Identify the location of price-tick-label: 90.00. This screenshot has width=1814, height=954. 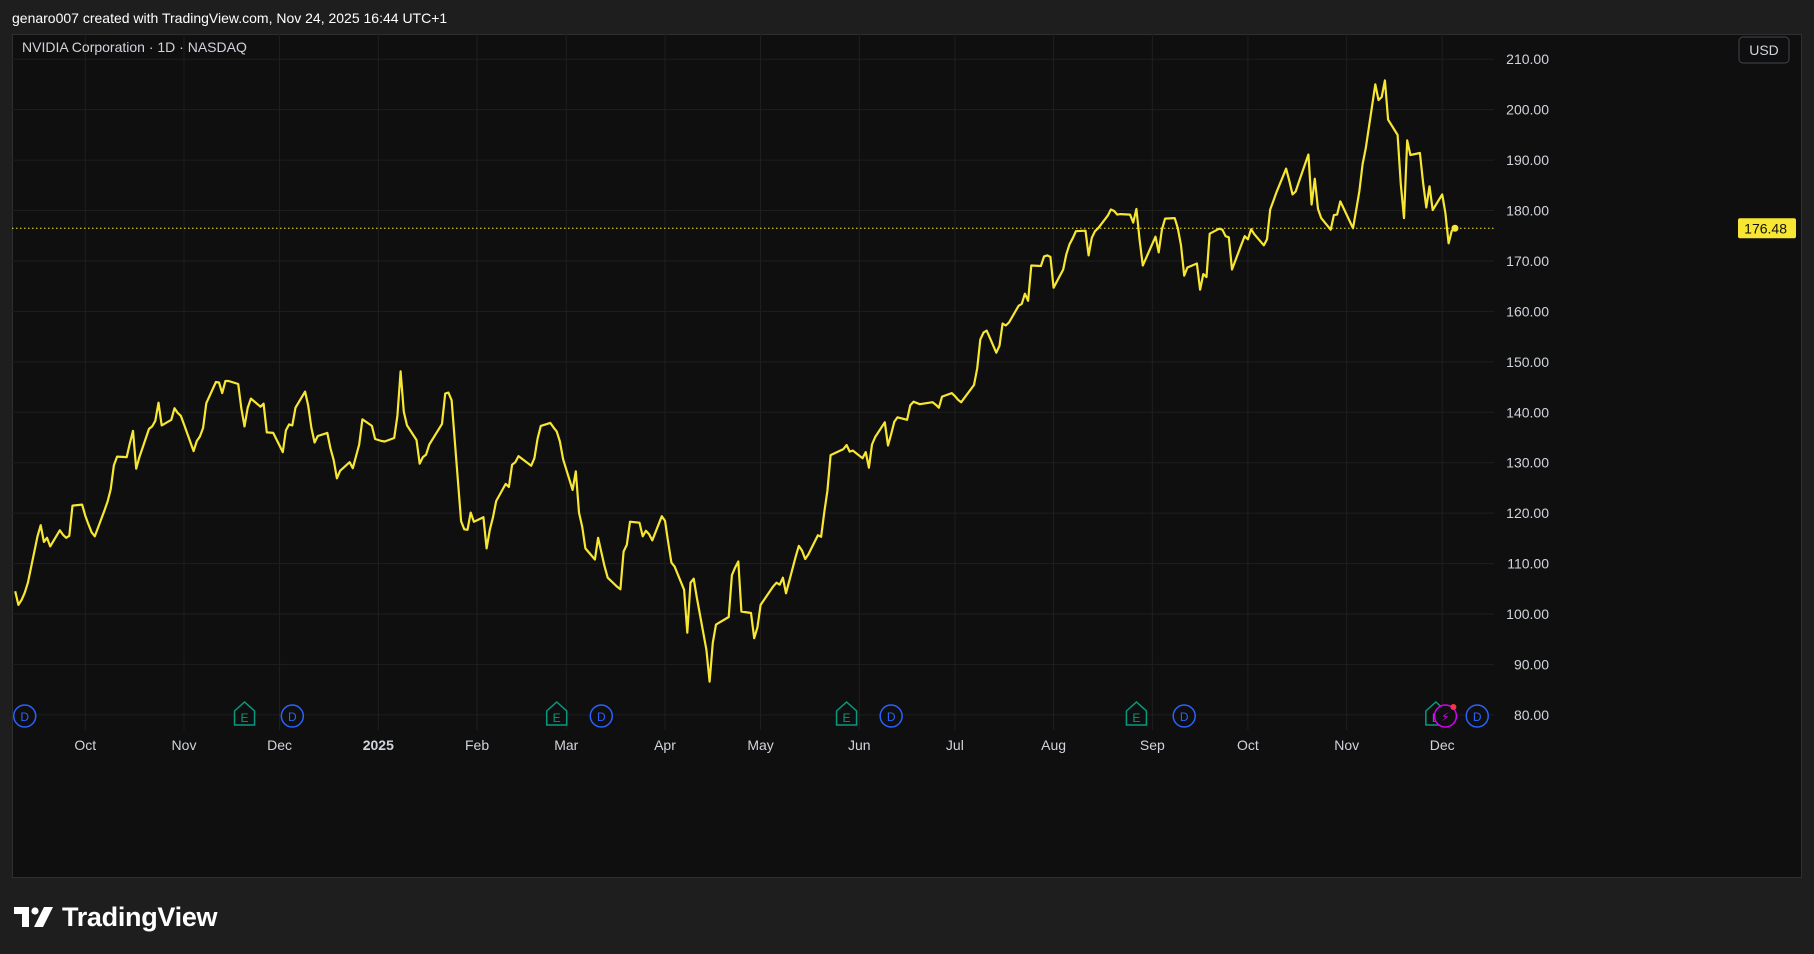
(1531, 664).